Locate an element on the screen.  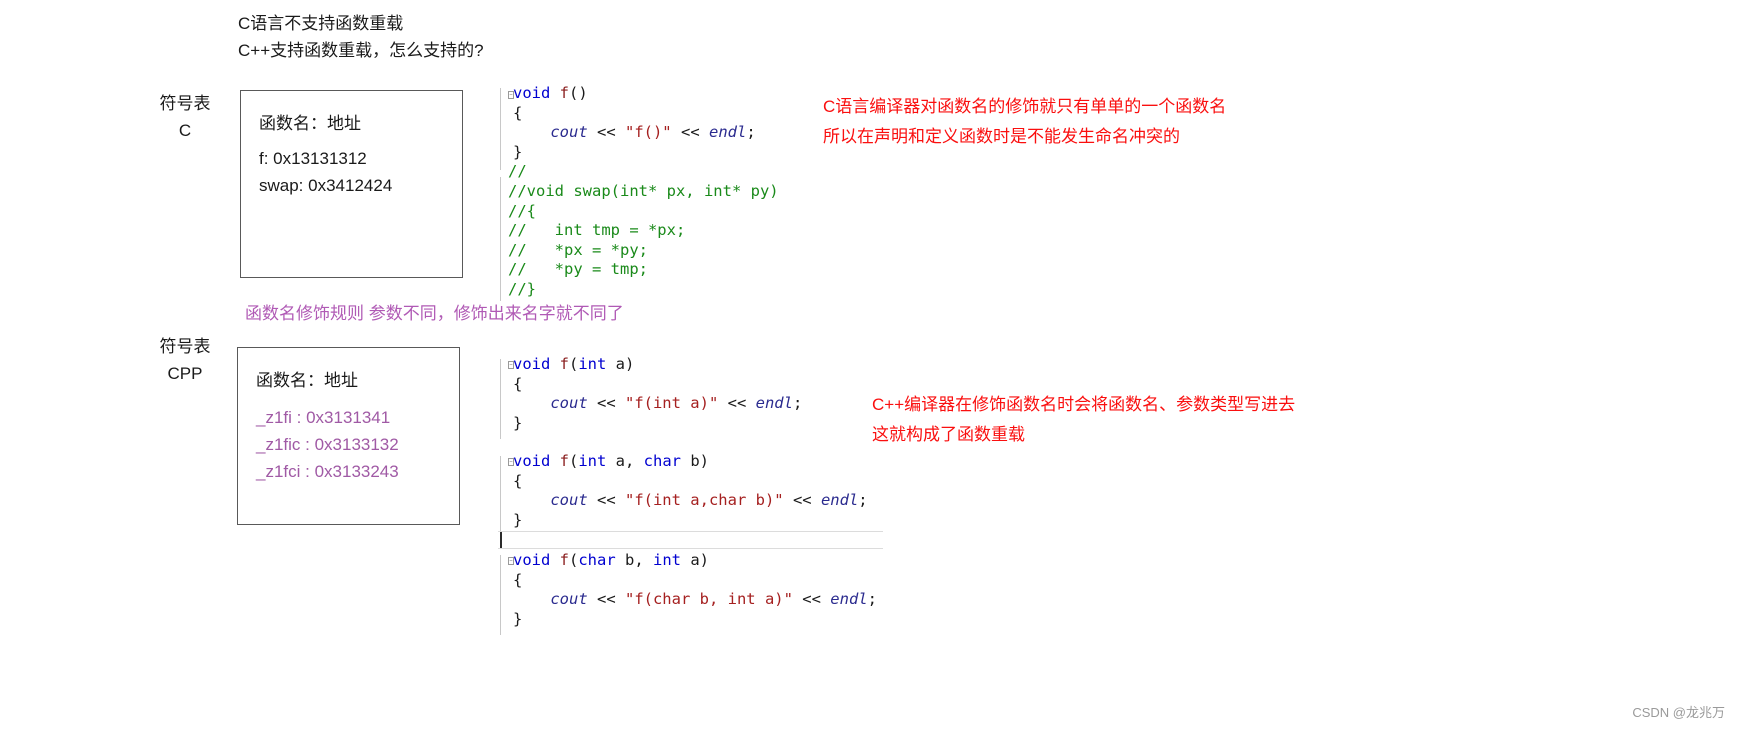
code-line: // int tmp = *px; is located at coordinates (643, 231).